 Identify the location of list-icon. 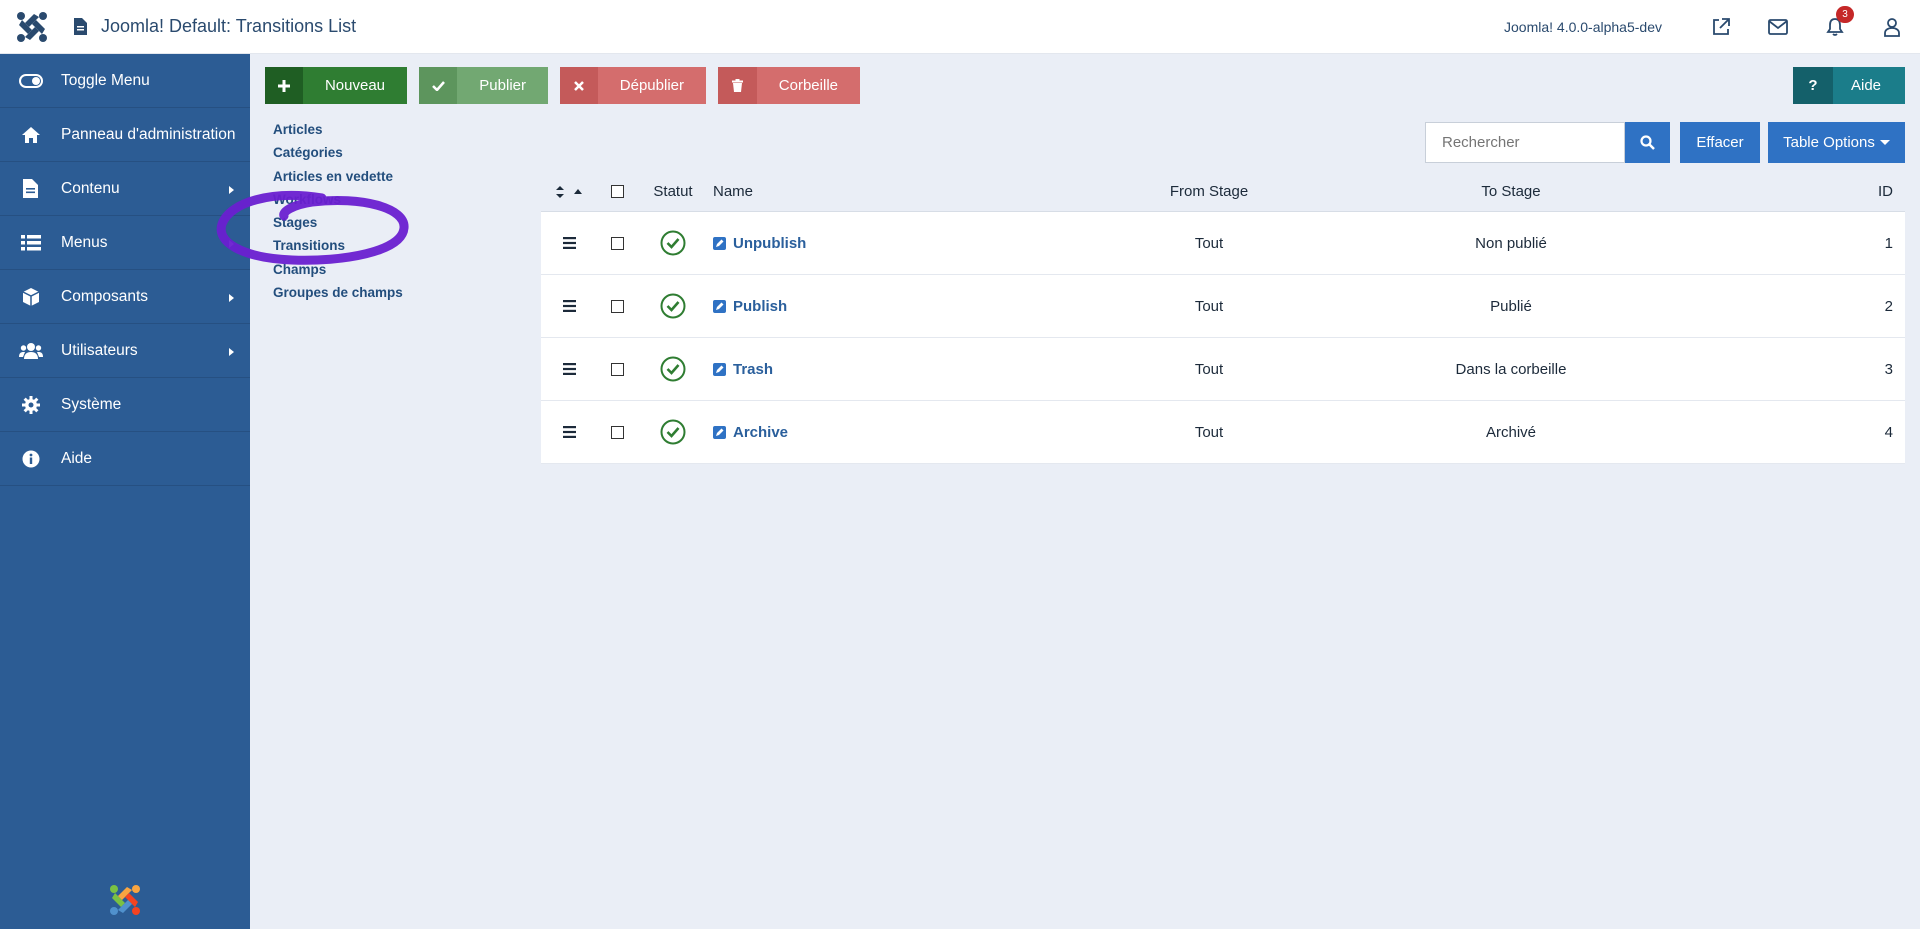
(30, 242).